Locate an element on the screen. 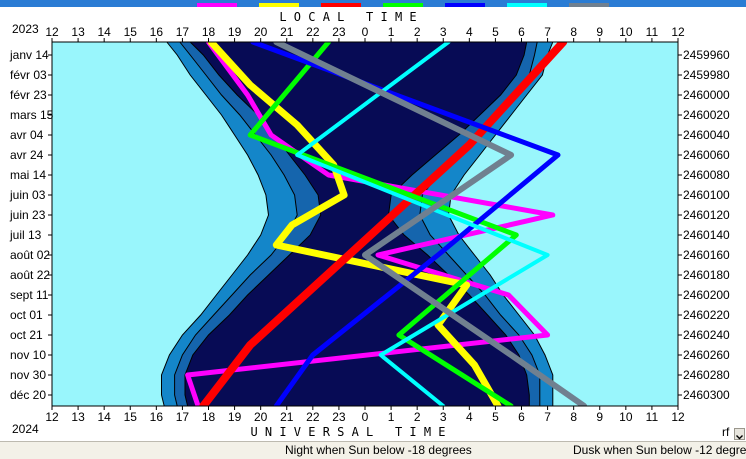 This screenshot has height=459, width=746. x-tick-label-bottom: 19 is located at coordinates (235, 417).